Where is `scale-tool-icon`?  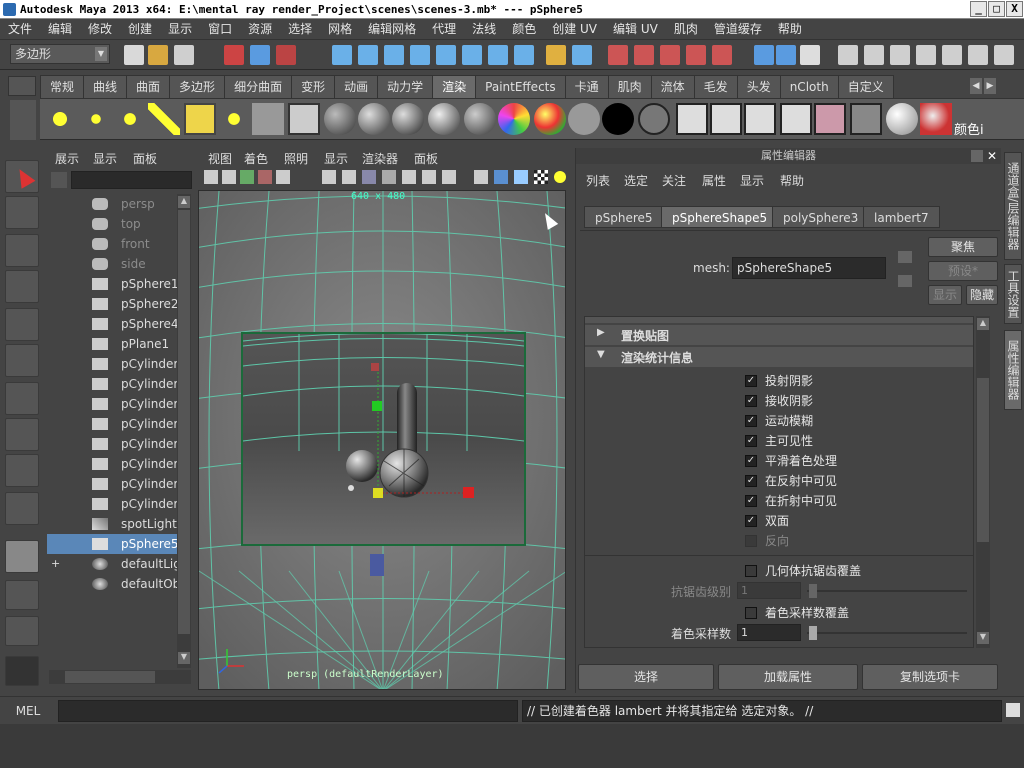
scale-tool-icon is located at coordinates (22, 360).